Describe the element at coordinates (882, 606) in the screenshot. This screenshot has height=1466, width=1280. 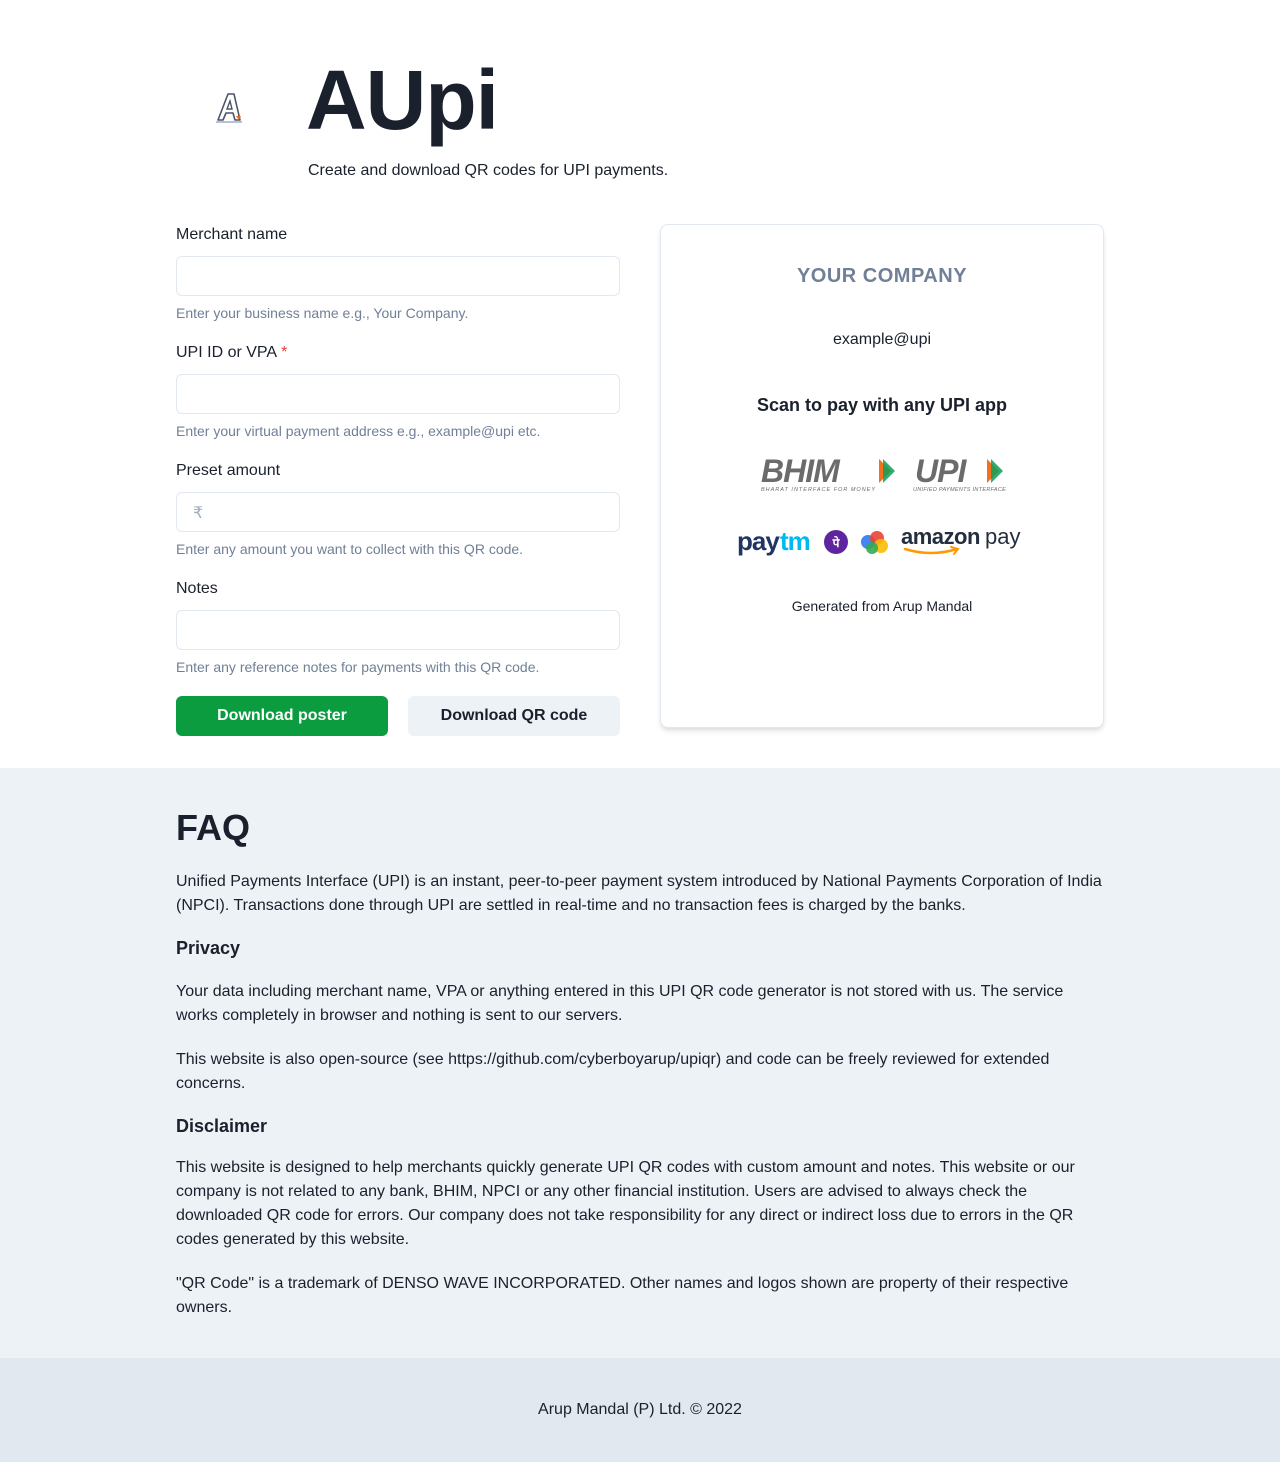
I see `poster-generated-by: Generated from Arup Mandal` at that location.